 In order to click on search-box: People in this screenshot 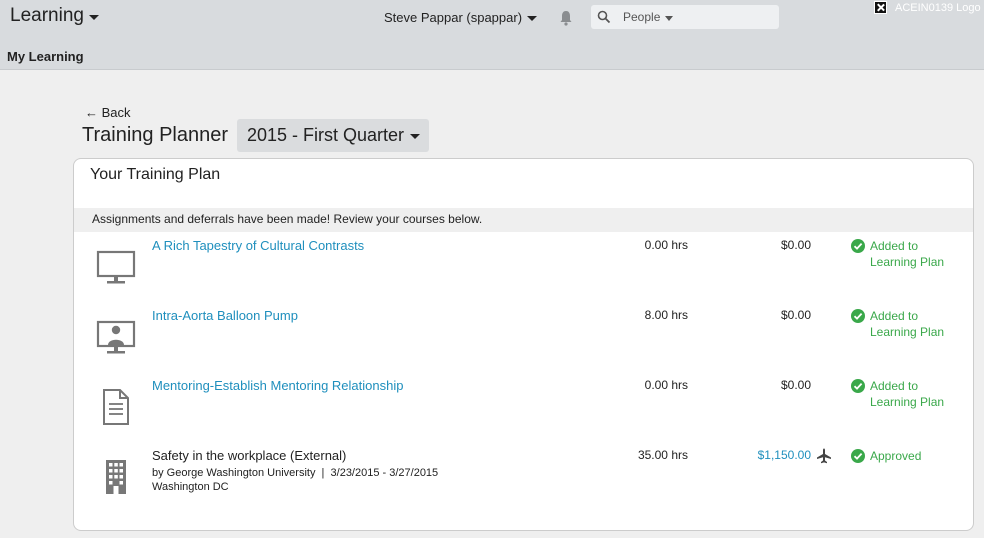, I will do `click(685, 17)`.